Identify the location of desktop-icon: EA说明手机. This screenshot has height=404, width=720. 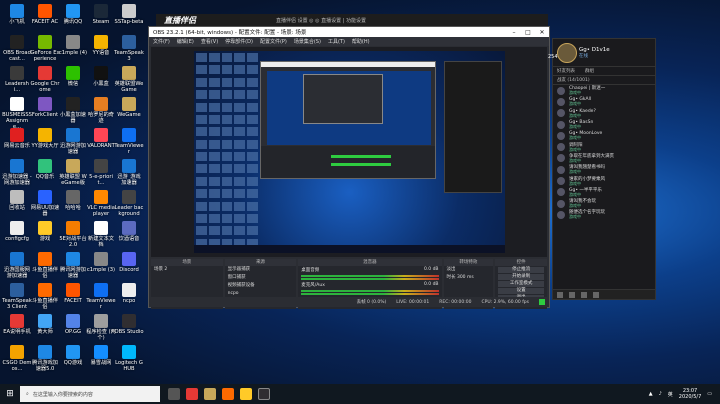
(17, 324).